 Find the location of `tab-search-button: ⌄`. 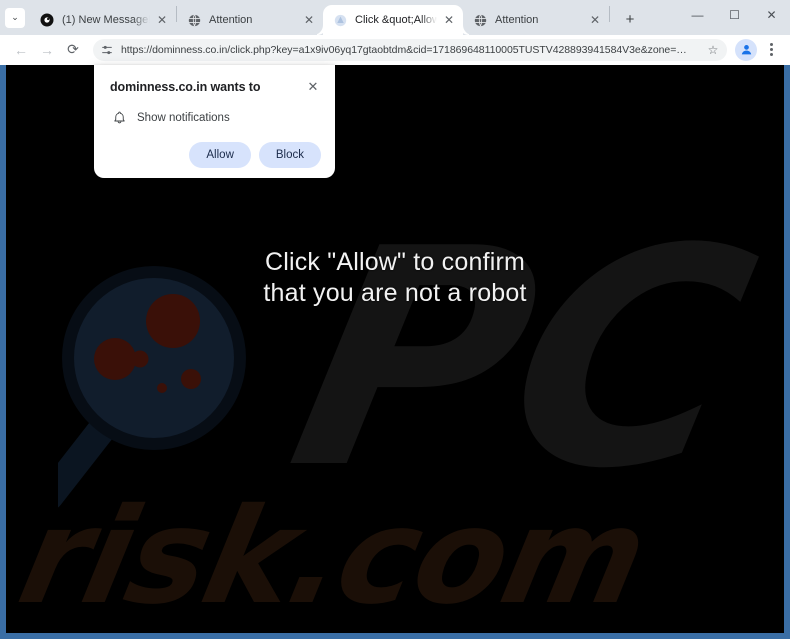

tab-search-button: ⌄ is located at coordinates (15, 17).